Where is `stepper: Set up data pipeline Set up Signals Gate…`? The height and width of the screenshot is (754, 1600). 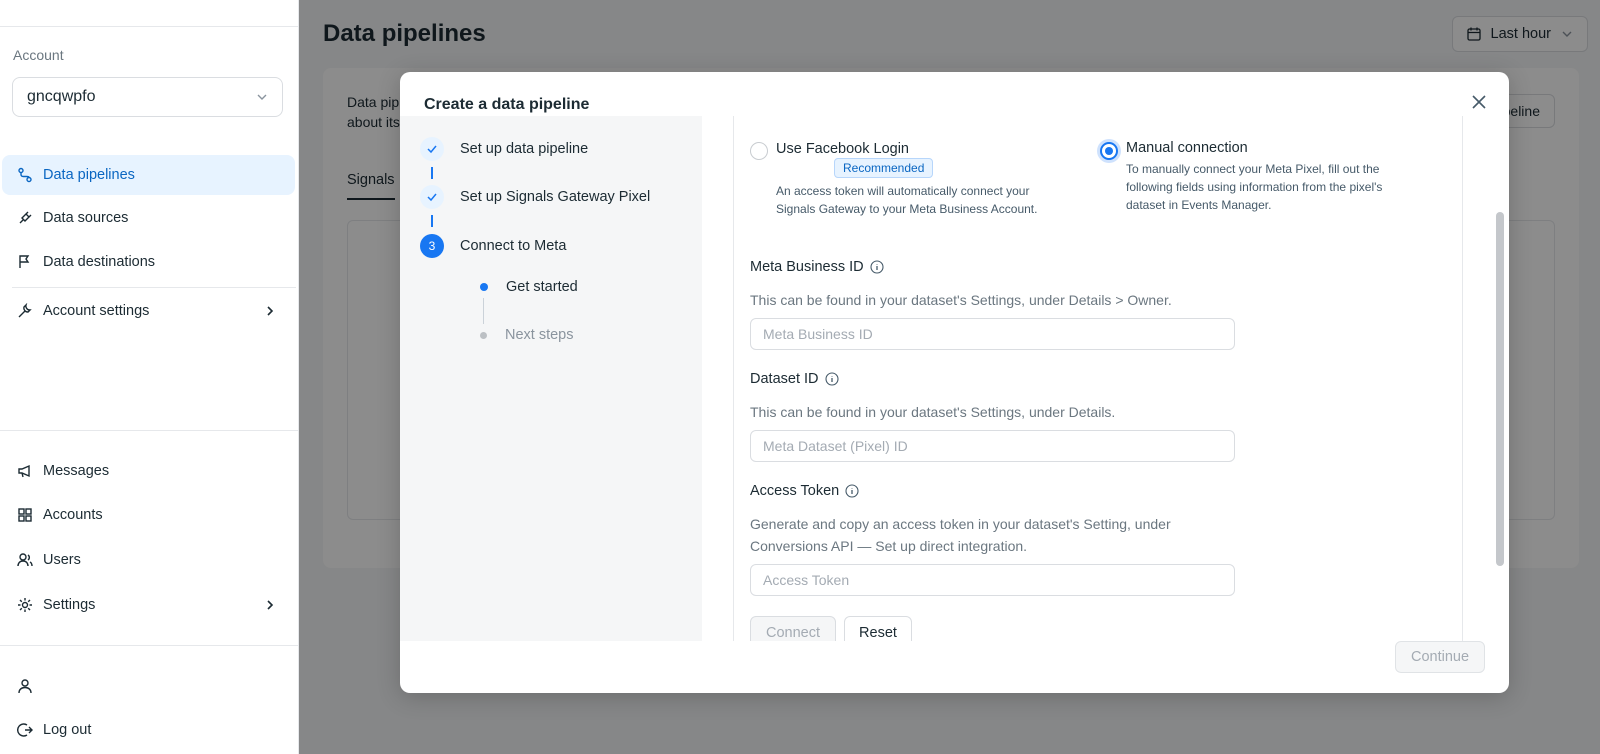
stepper: Set up data pipeline Set up Signals Gate… is located at coordinates (551, 378).